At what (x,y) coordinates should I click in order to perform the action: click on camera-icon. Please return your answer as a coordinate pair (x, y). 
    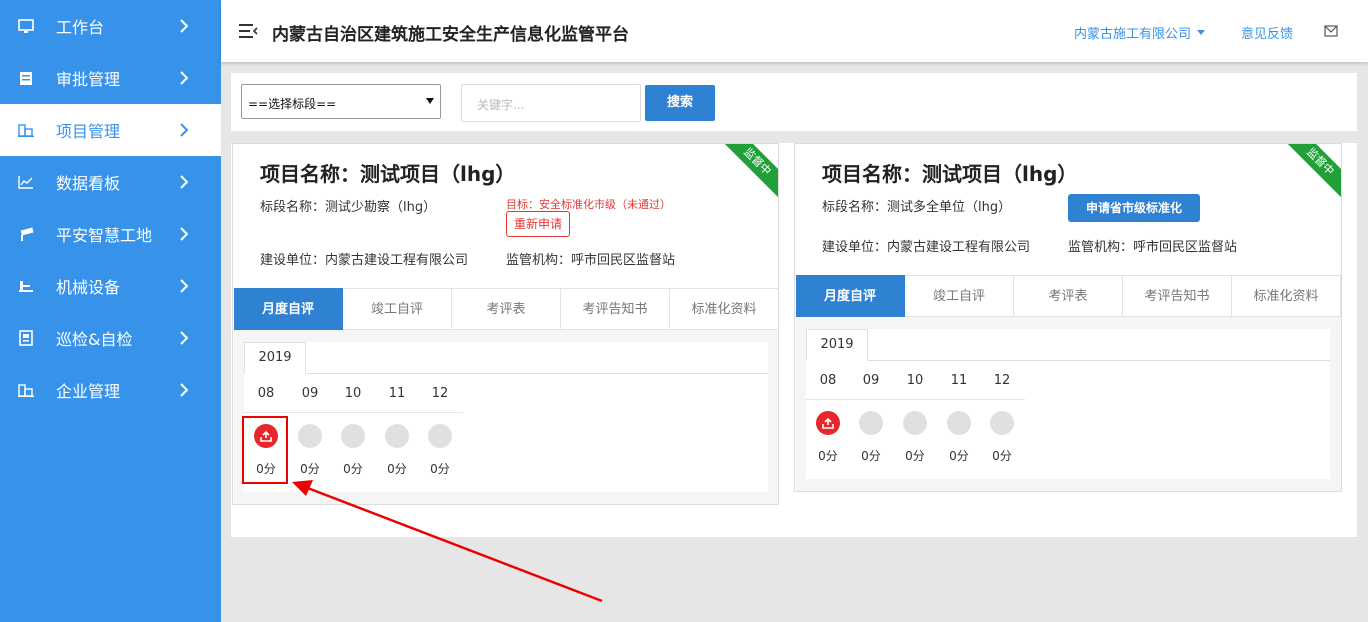
    Looking at the image, I should click on (26, 234).